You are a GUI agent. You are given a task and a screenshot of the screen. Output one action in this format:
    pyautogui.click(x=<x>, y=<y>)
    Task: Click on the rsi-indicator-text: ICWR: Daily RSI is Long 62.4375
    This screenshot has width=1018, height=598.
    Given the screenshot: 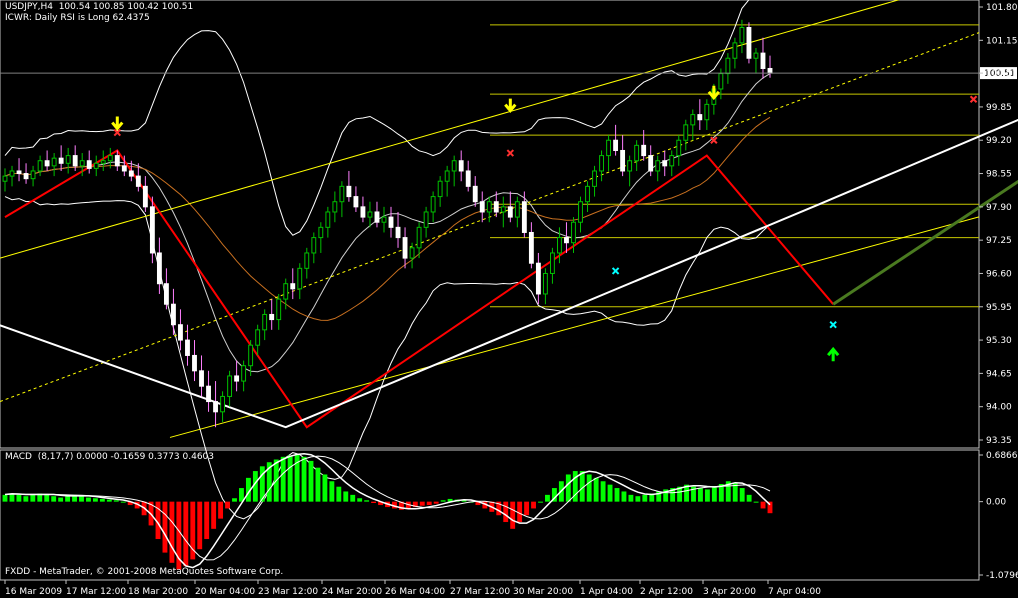 What is the action you would take?
    pyautogui.click(x=77, y=18)
    